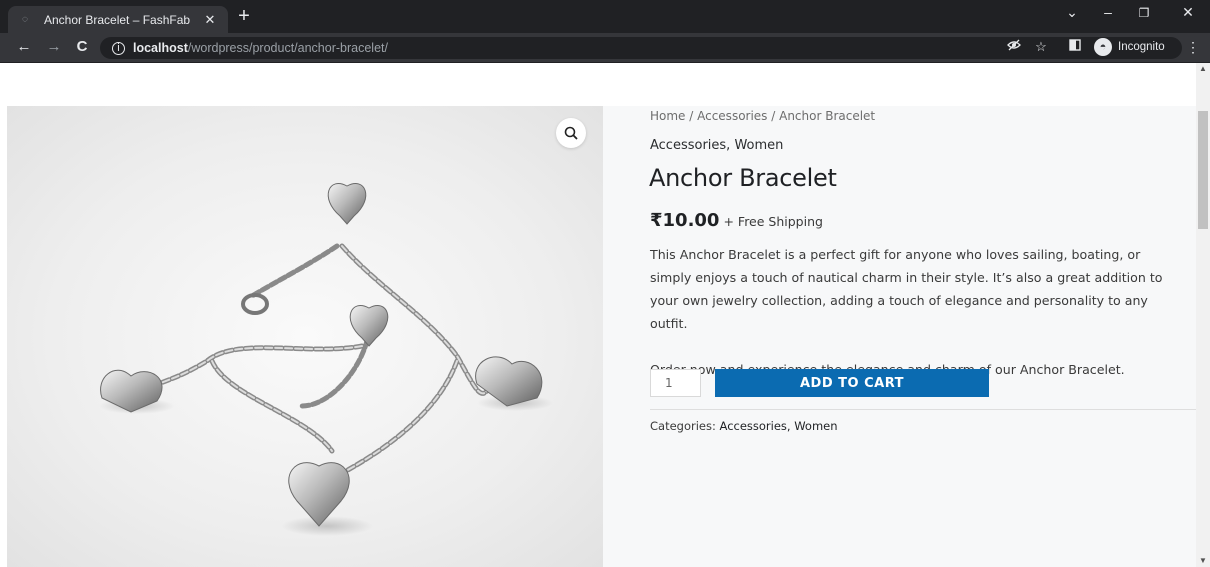 The image size is (1210, 567). I want to click on scroll-up-icon: ▲, so click(1203, 69).